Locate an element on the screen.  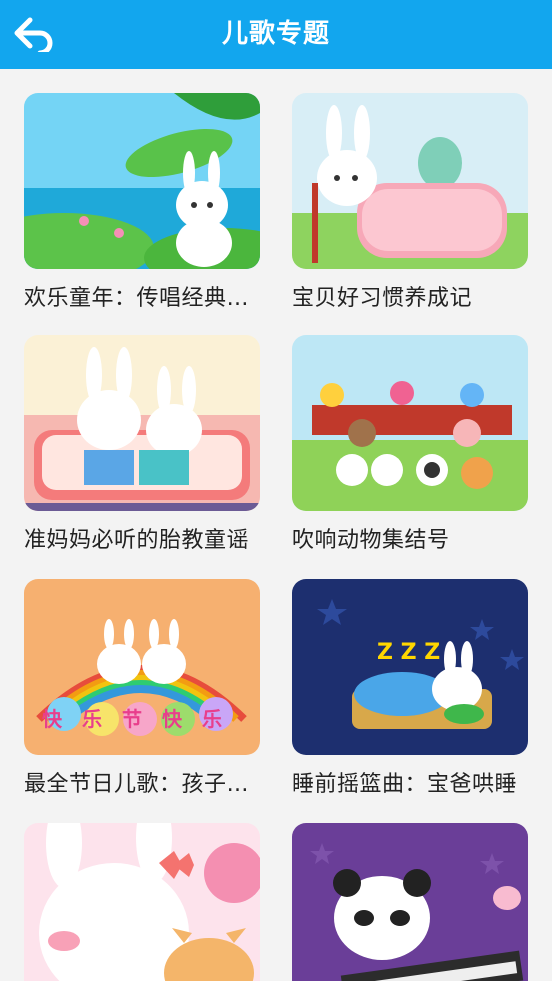
topic-title: 最全节日儿歌：孩子们的快乐 is located at coordinates (142, 784).